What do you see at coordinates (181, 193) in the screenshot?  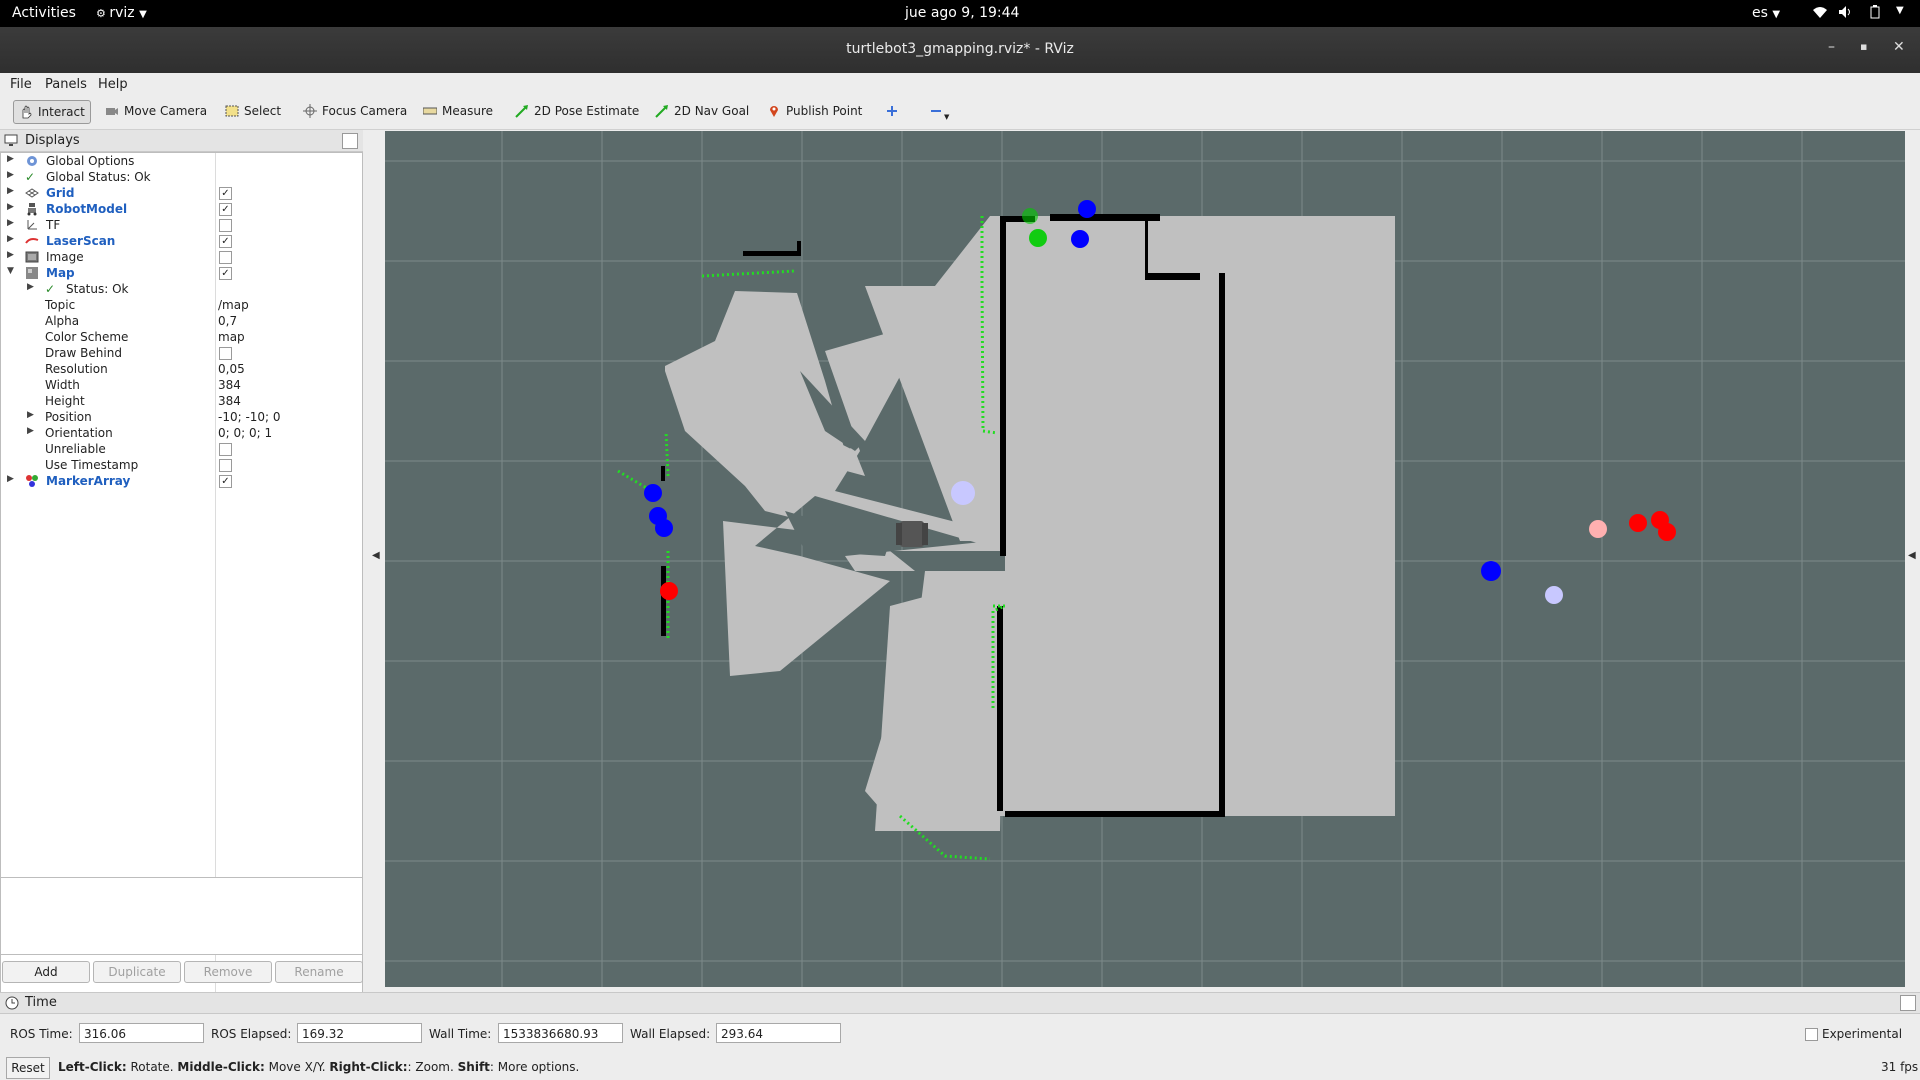 I see `tree-row-grid: ▶ Grid ✓` at bounding box center [181, 193].